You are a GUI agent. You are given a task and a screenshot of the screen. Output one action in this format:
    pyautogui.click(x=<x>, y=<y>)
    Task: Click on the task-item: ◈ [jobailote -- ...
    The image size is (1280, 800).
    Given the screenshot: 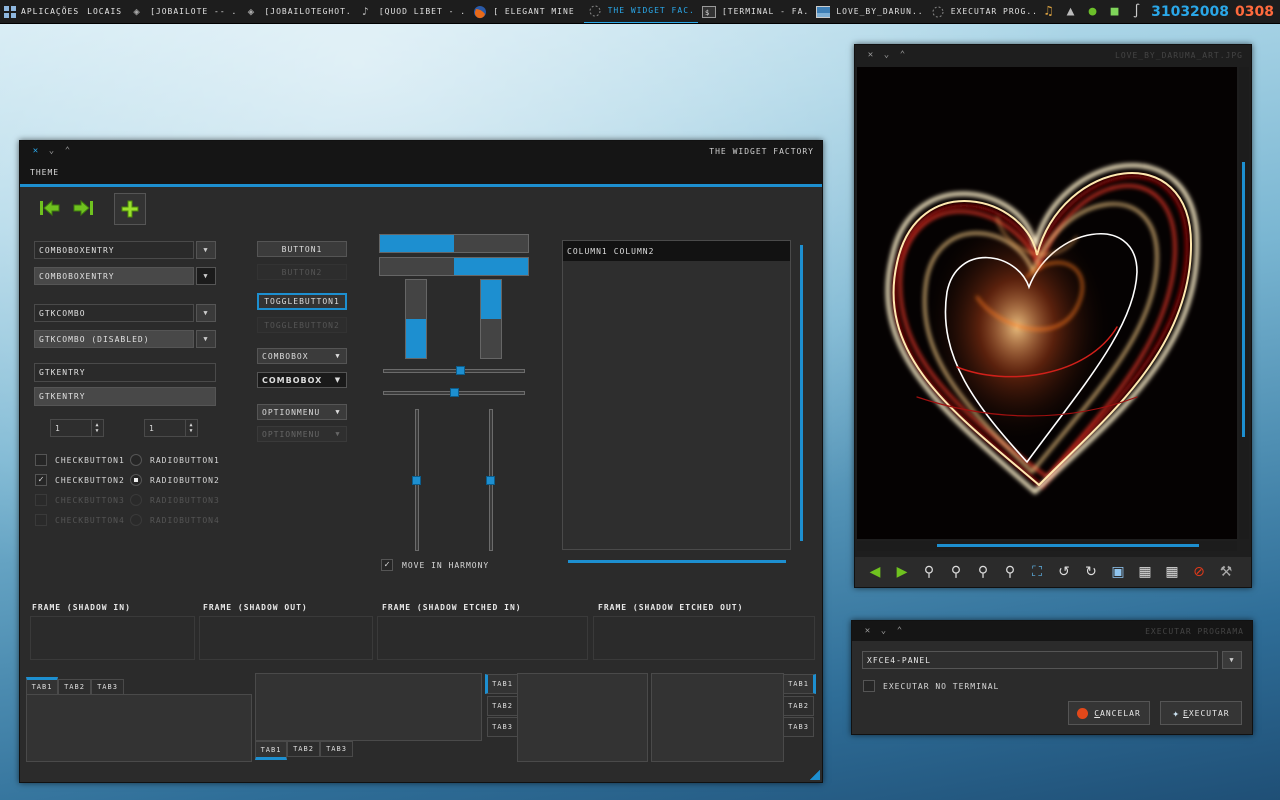 What is the action you would take?
    pyautogui.click(x=183, y=11)
    